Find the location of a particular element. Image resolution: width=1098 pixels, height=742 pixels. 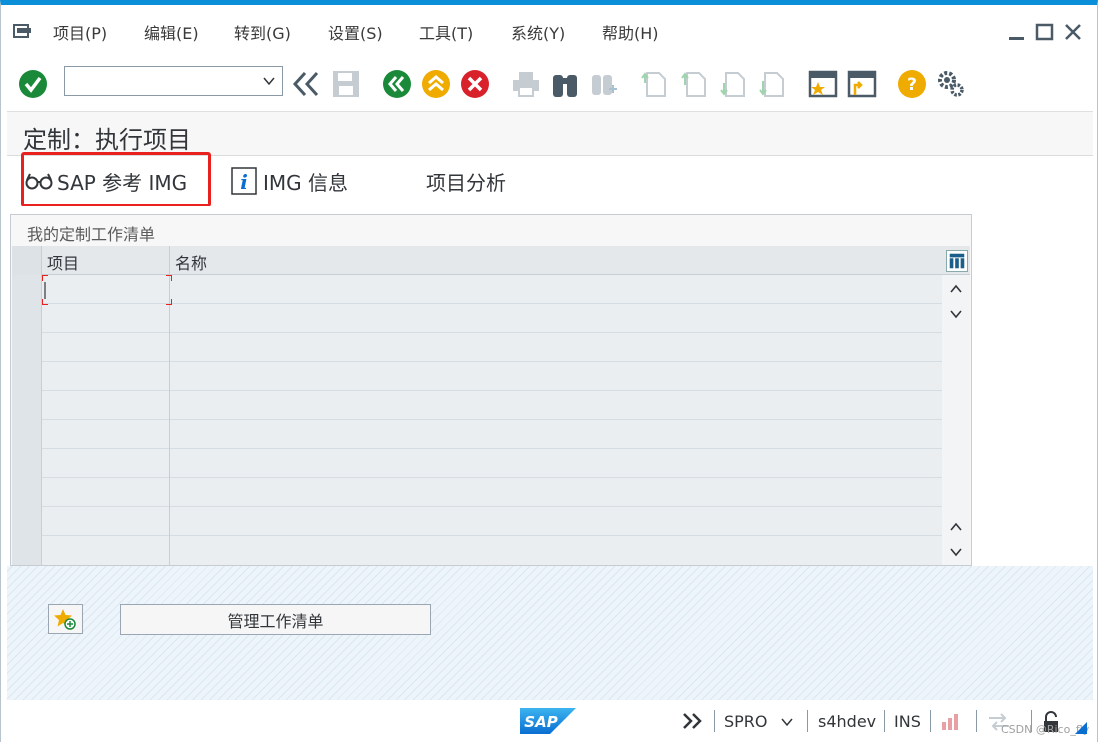

title-bar: 定制：执行项目 is located at coordinates (550, 133).